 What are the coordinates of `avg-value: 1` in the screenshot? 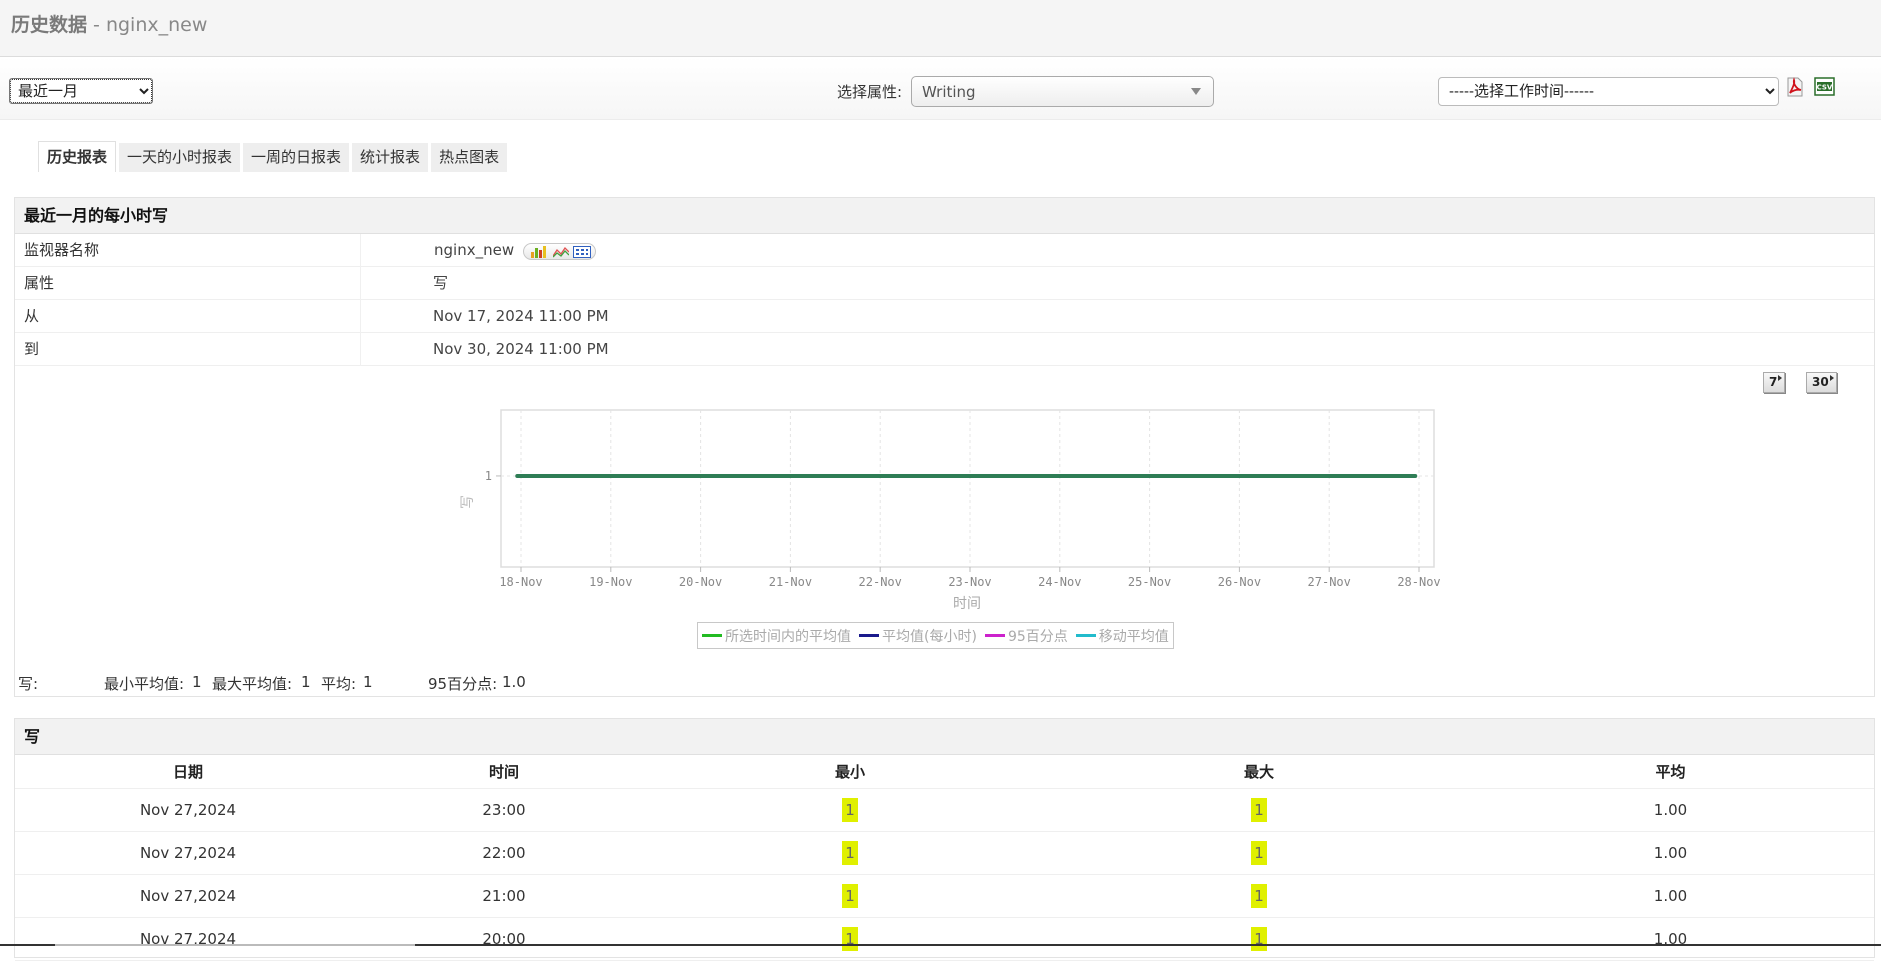 It's located at (368, 682).